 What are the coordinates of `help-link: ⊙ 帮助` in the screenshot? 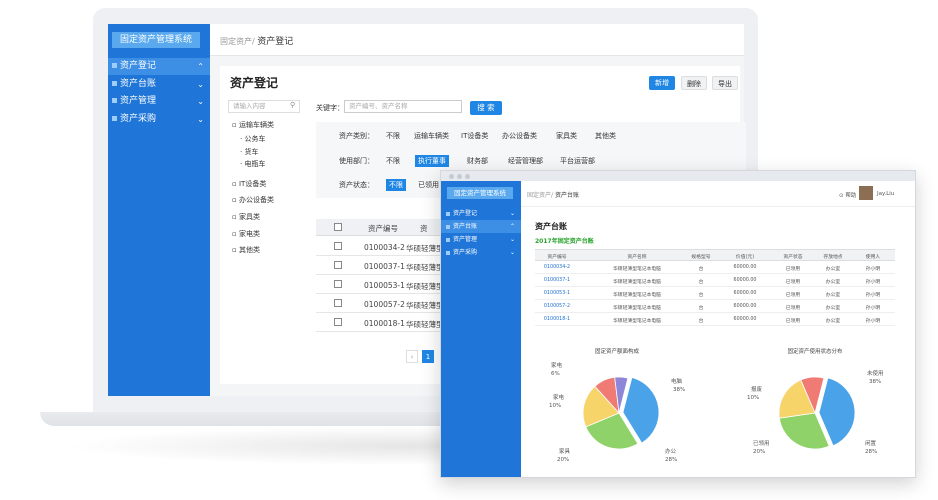 It's located at (847, 195).